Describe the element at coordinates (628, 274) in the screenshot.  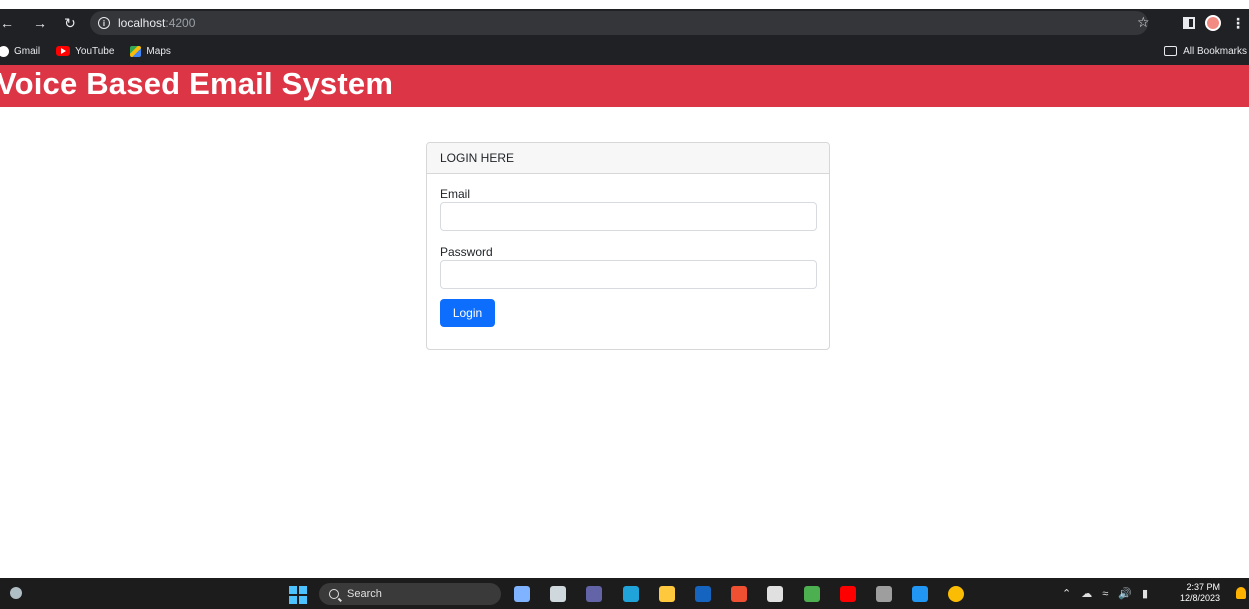
I see `password-field` at that location.